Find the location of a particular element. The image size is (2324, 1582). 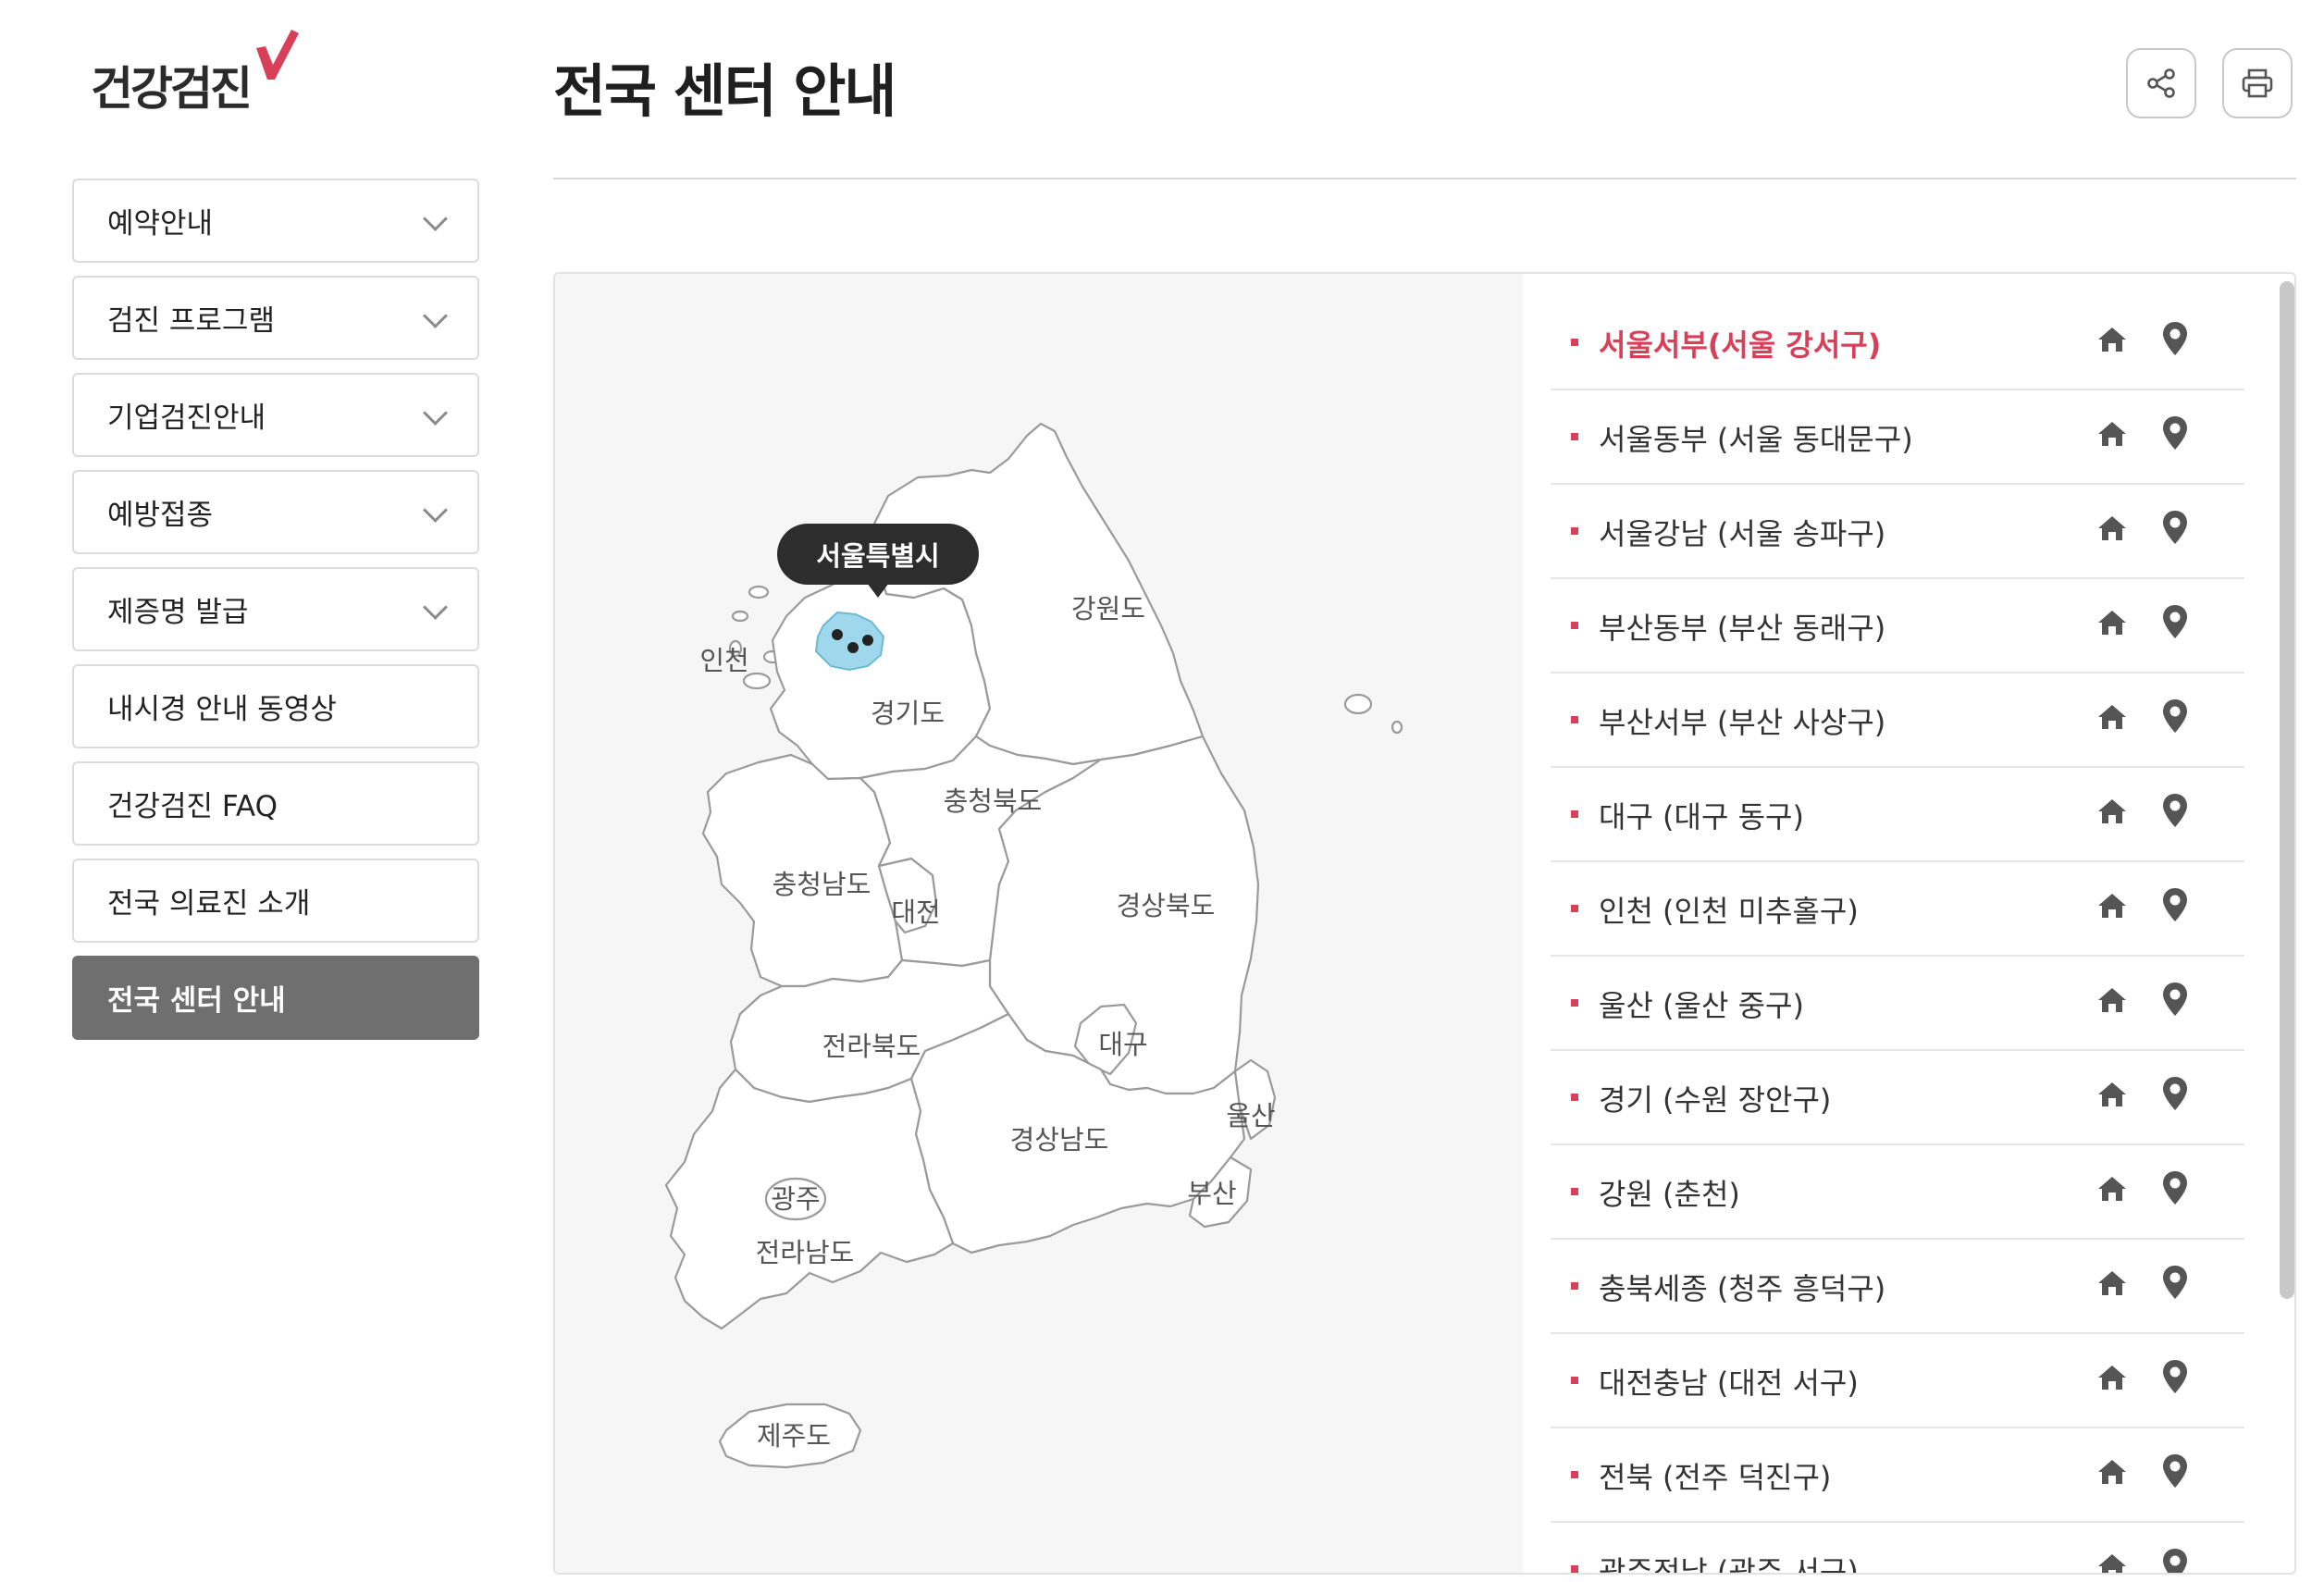

label-gyeongbuk: 경상북도 is located at coordinates (1166, 905).